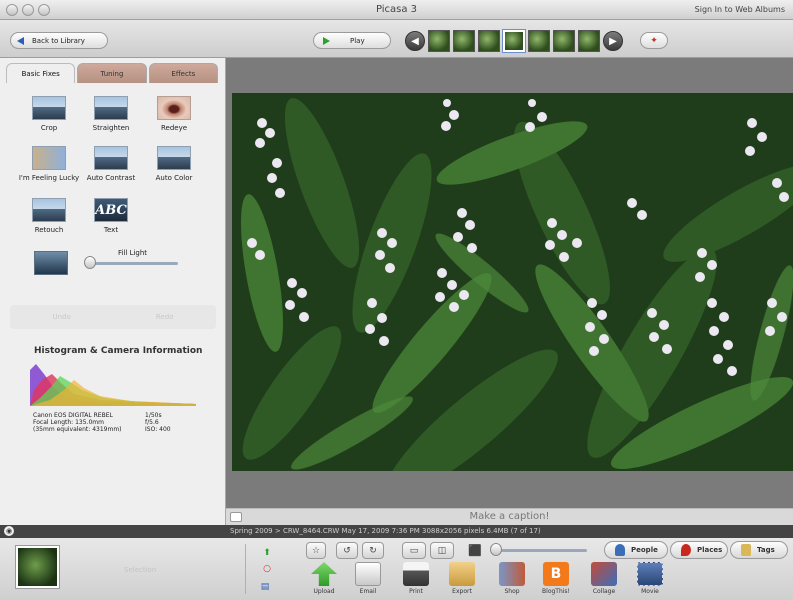 The image size is (793, 600). Describe the element at coordinates (512, 591) in the screenshot. I see `shop-label: Shop` at that location.